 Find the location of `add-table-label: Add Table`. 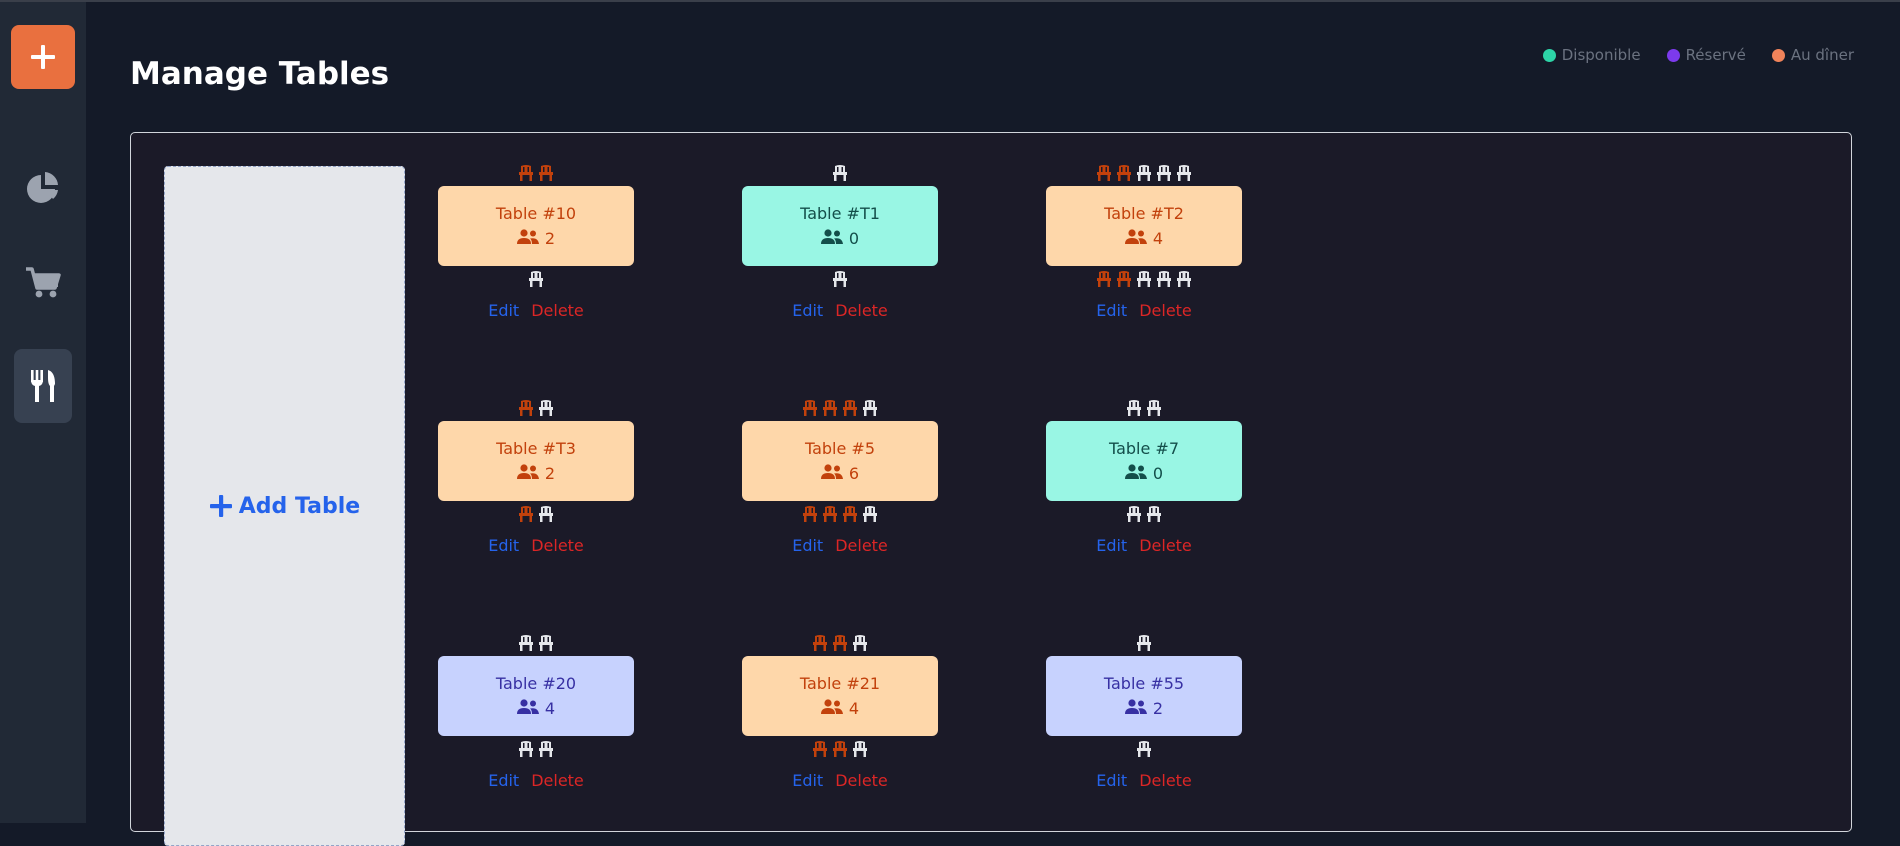

add-table-label: Add Table is located at coordinates (299, 506).